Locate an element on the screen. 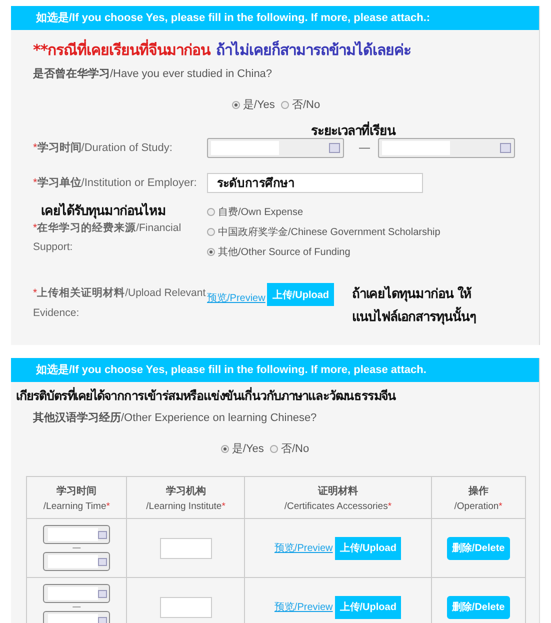 This screenshot has width=551, height=623. annotation-text: ถ้าไม่เคยก็สามารถข้ามได้เลยค่ะ is located at coordinates (314, 50).